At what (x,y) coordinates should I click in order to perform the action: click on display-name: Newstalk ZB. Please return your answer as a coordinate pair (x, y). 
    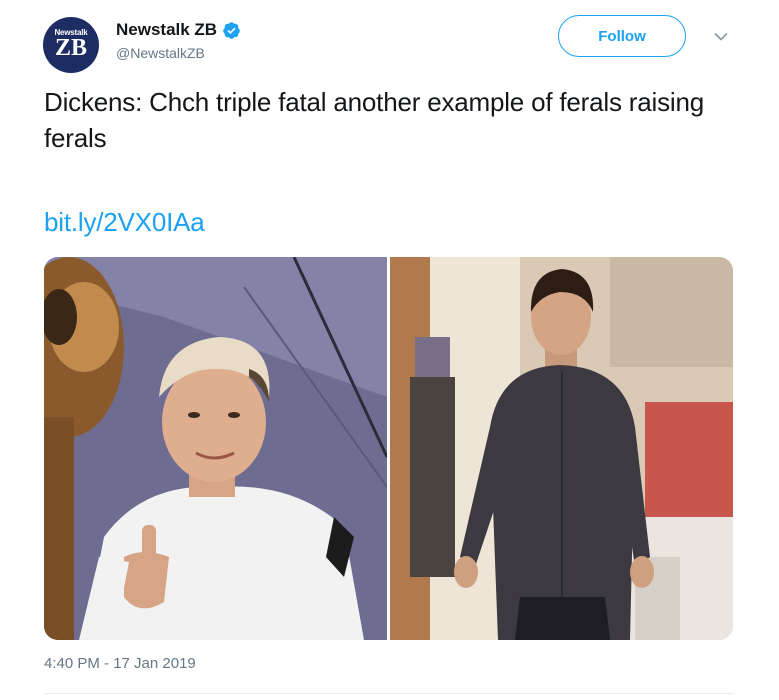
    Looking at the image, I should click on (166, 30).